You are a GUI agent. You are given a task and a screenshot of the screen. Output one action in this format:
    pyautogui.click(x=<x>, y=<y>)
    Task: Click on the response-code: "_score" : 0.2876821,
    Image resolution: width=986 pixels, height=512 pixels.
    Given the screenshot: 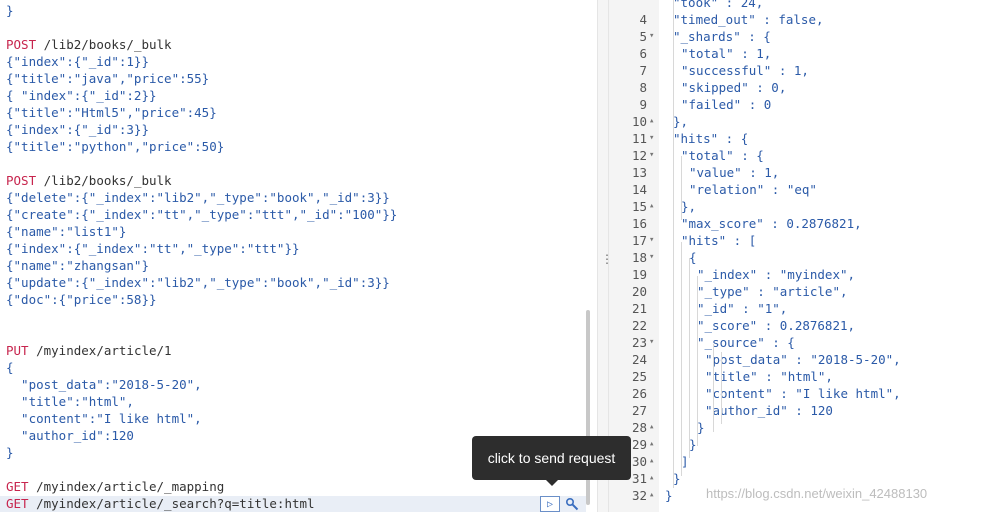 What is the action you would take?
    pyautogui.click(x=776, y=325)
    